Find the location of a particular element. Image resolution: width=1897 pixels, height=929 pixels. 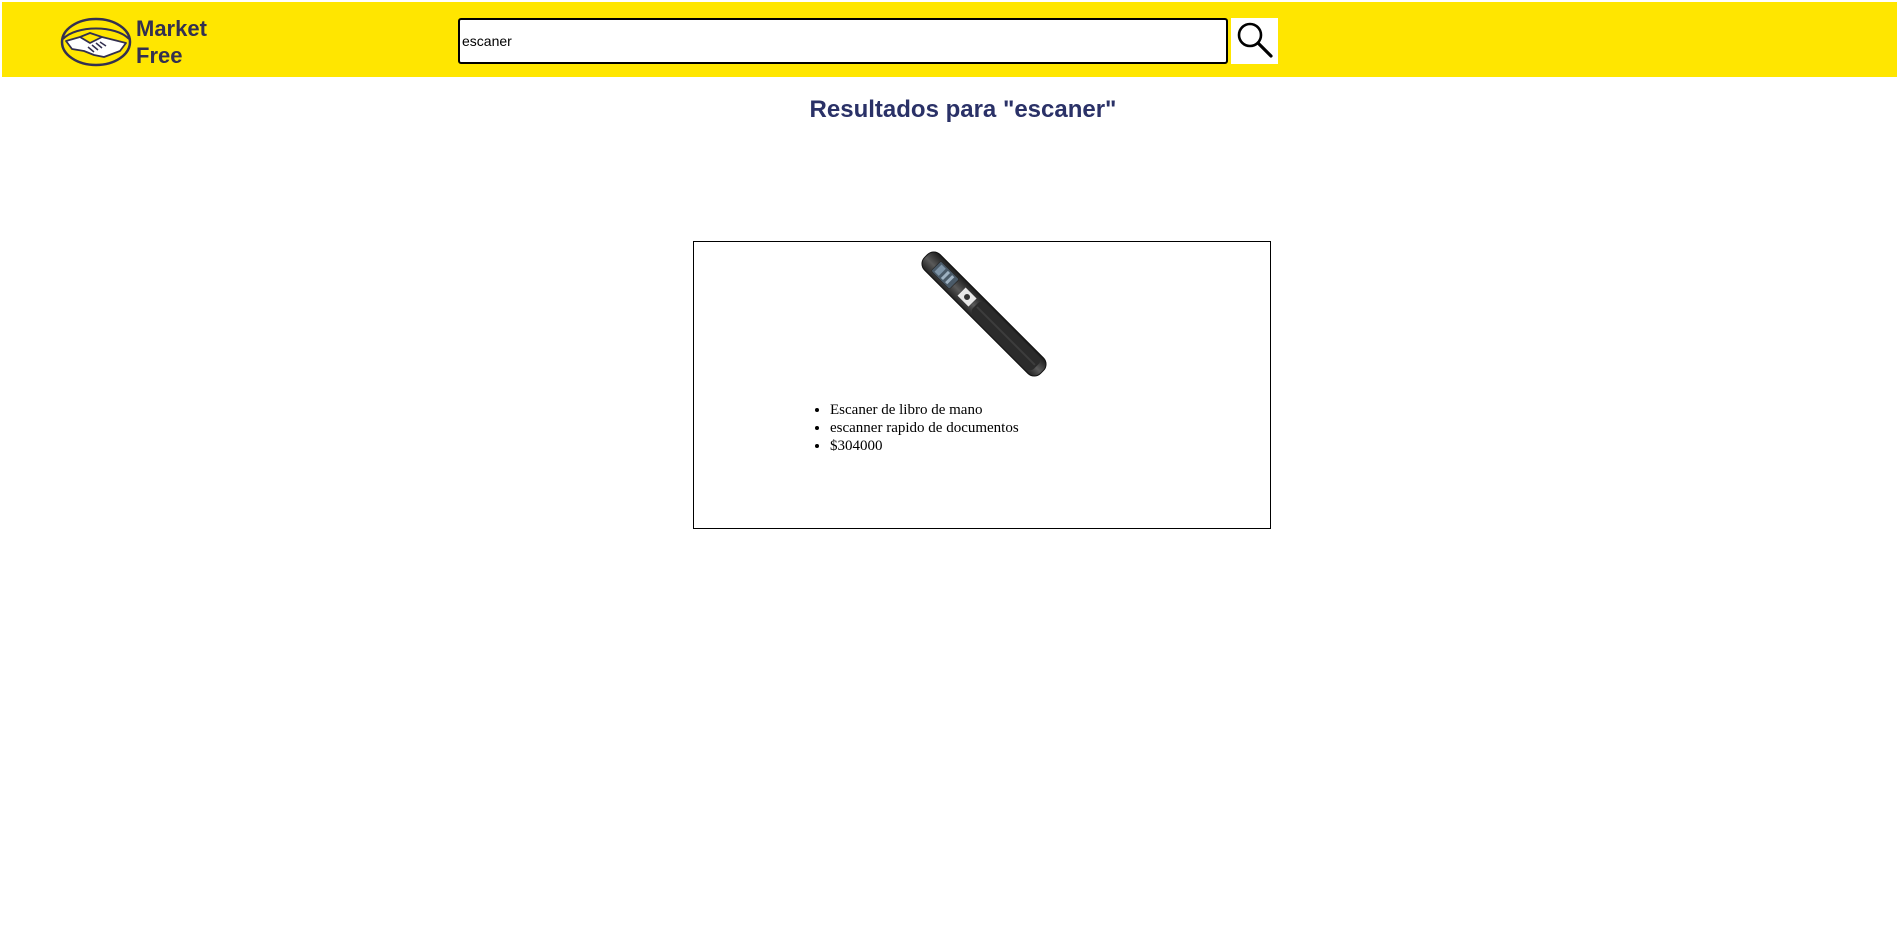

product-price: $304000 is located at coordinates (924, 446).